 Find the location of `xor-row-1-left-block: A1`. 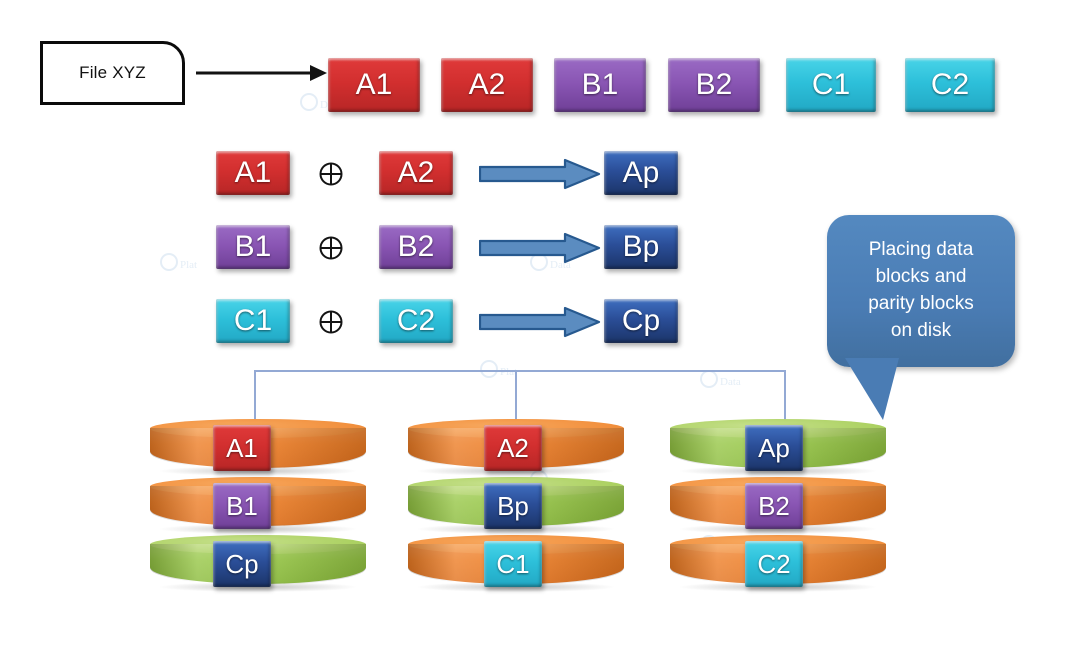

xor-row-1-left-block: A1 is located at coordinates (253, 173).